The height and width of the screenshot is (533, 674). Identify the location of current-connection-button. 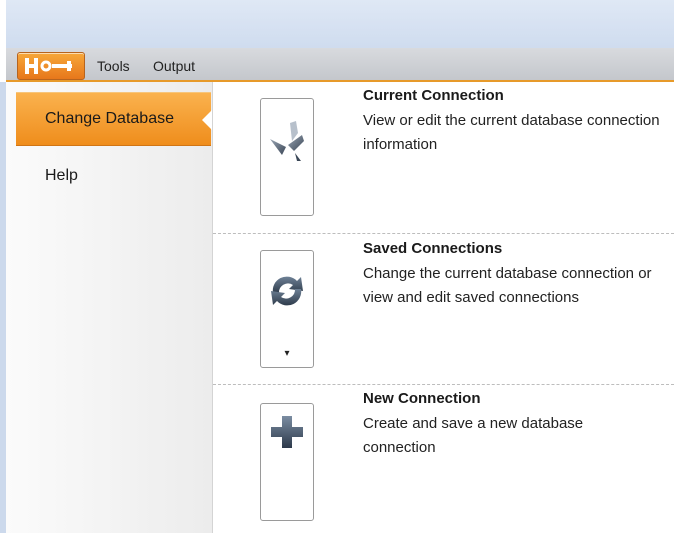
(287, 157).